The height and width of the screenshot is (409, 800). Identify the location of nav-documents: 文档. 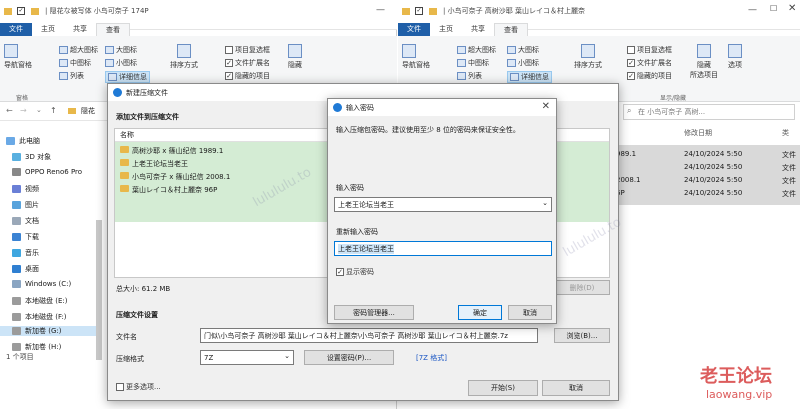
(25, 221).